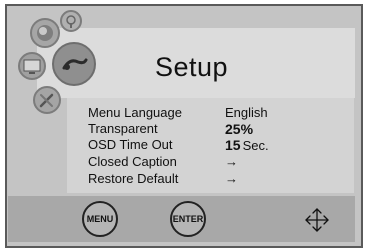  Describe the element at coordinates (123, 128) in the screenshot. I see `menu-item-label: Transparent` at that location.